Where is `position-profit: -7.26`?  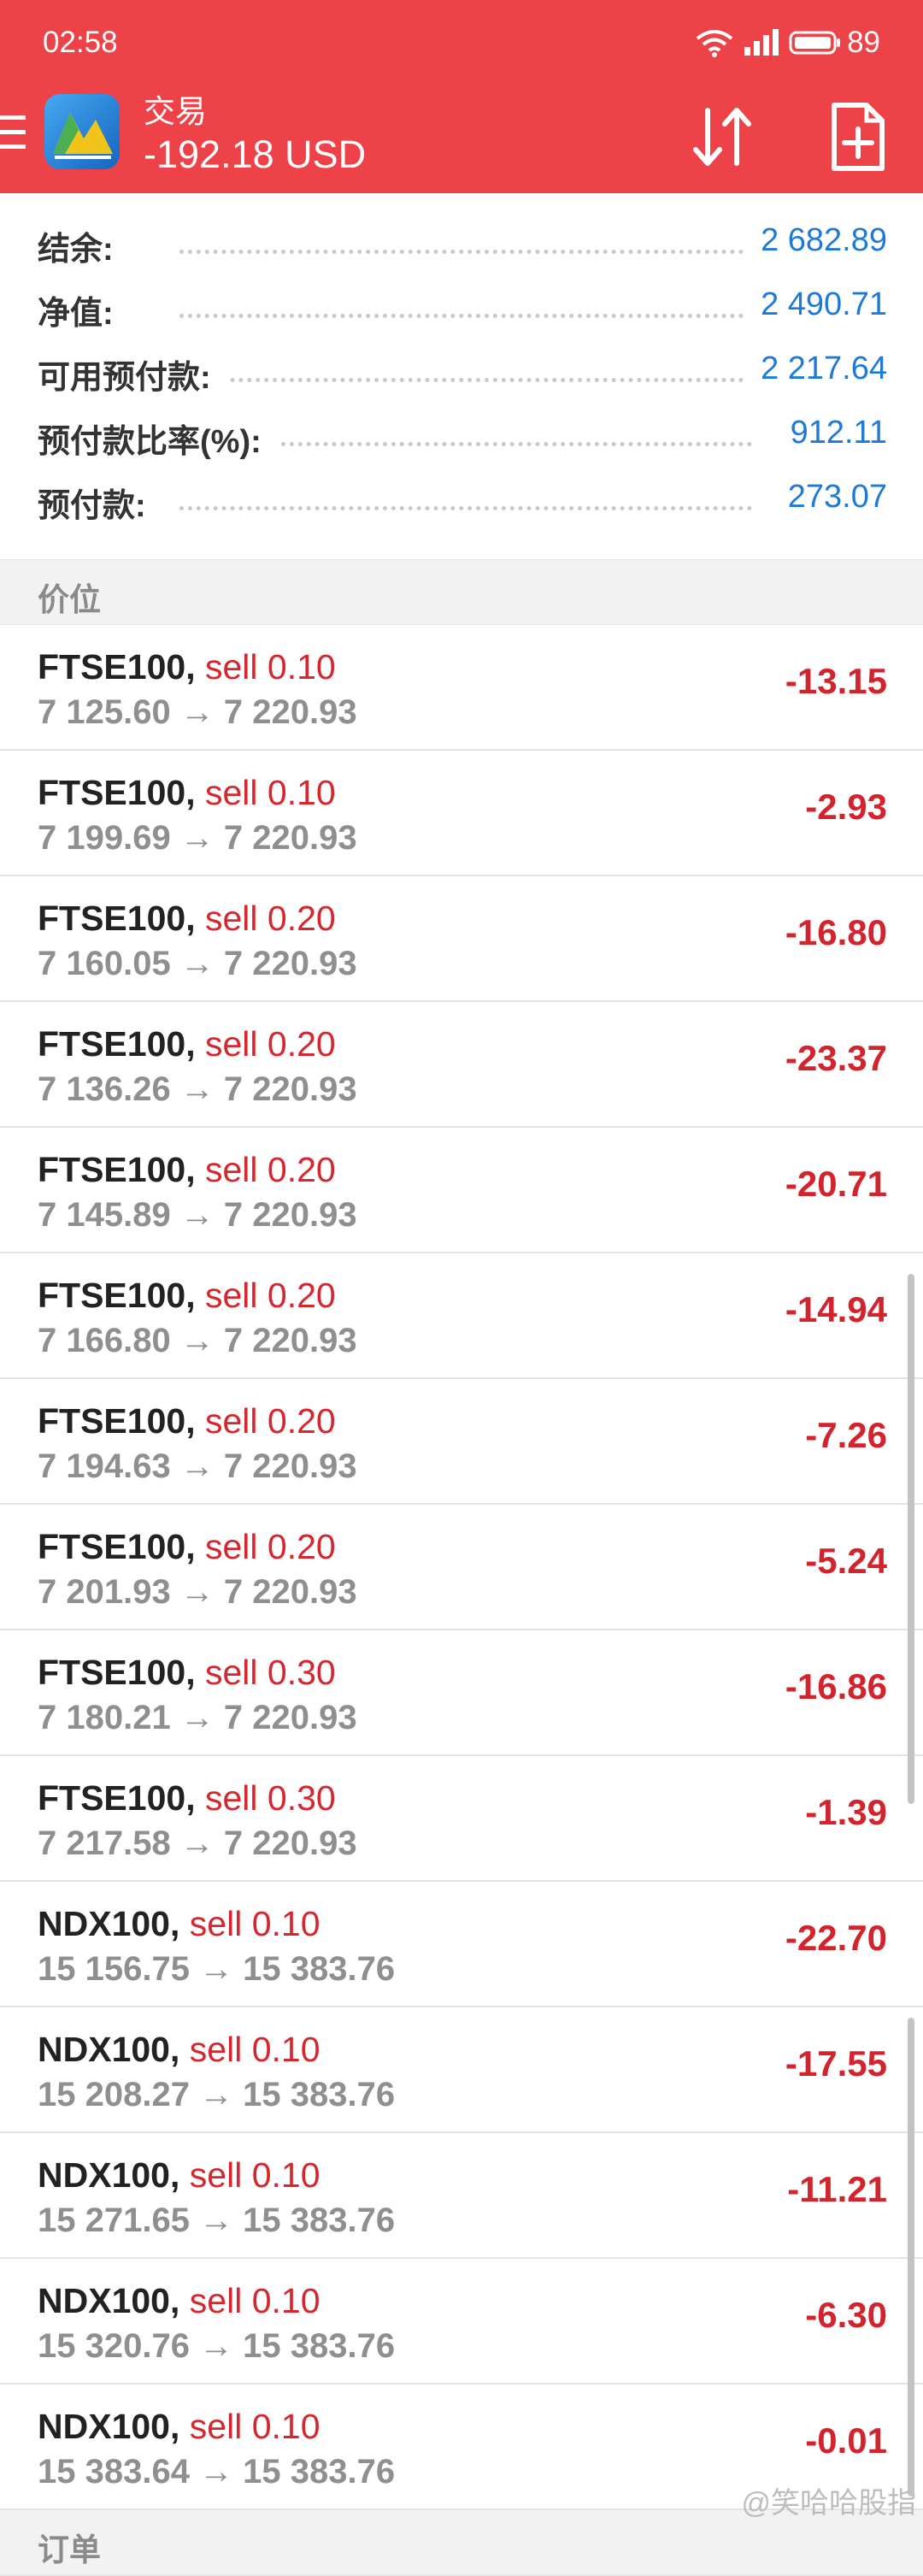 position-profit: -7.26 is located at coordinates (846, 1435).